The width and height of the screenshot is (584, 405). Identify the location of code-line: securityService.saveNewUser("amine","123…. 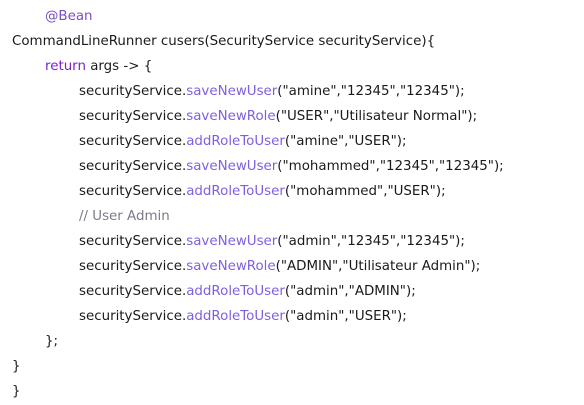
(292, 91).